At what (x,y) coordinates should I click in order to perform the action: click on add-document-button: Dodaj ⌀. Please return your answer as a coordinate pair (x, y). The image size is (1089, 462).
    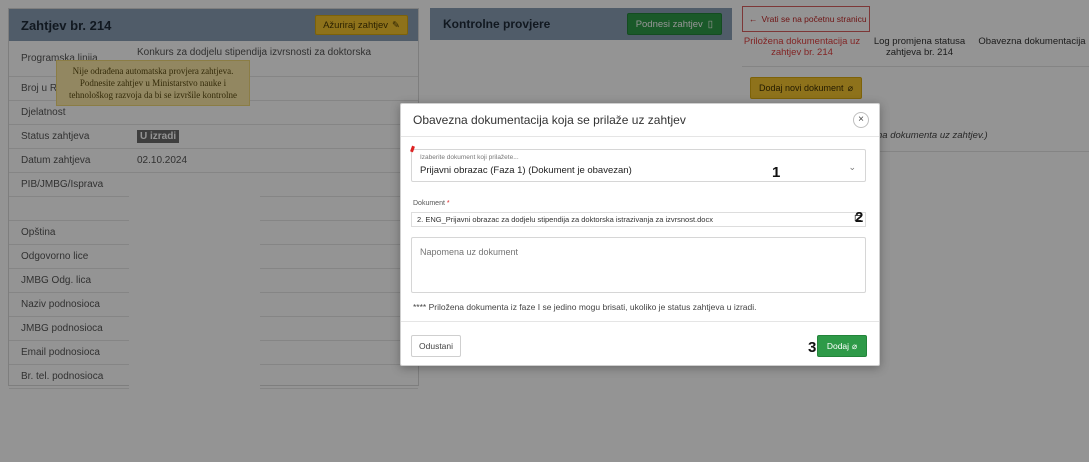
    Looking at the image, I should click on (842, 346).